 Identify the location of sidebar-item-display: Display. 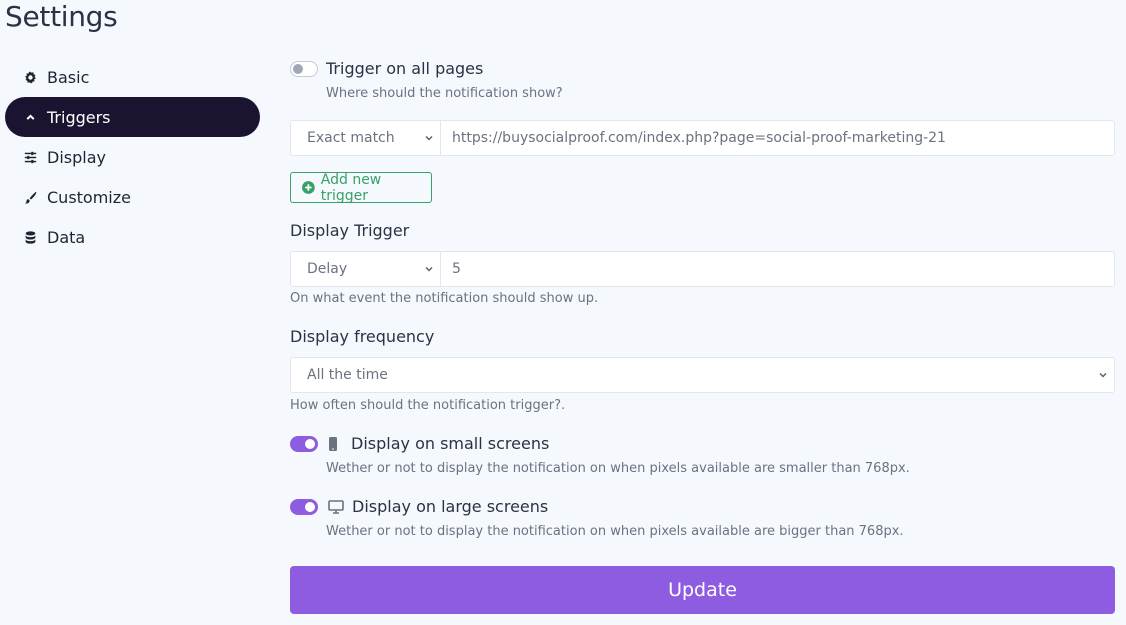
(132, 157).